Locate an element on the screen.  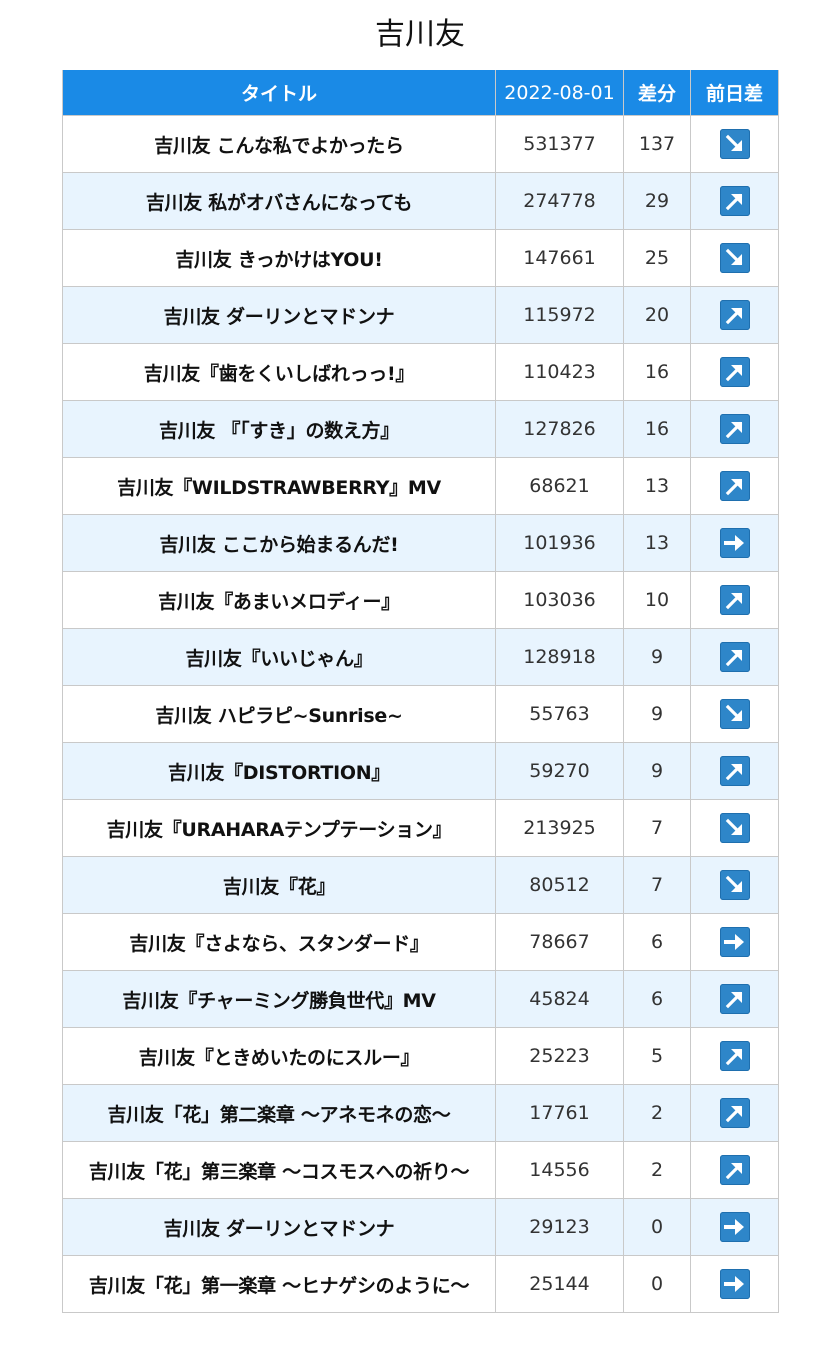
table-row: 吉川友『WILDSTRAWBERRY』MV 68621 13 is located at coordinates (420, 486).